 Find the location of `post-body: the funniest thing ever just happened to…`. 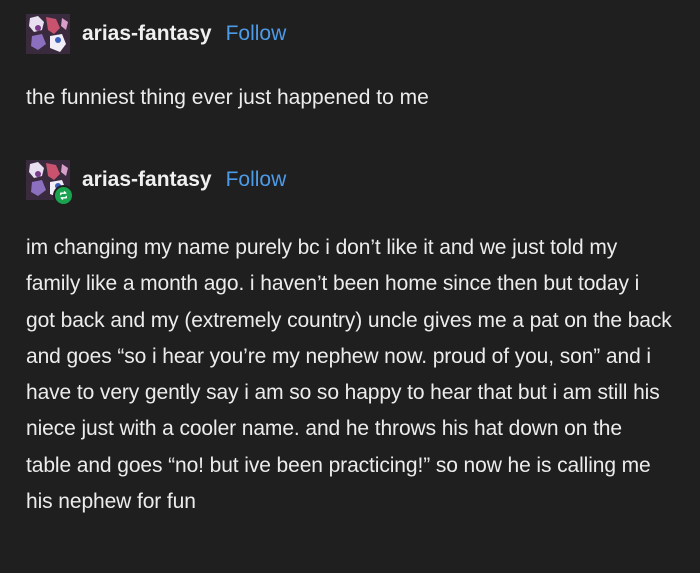

post-body: the funniest thing ever just happened to… is located at coordinates (227, 97).